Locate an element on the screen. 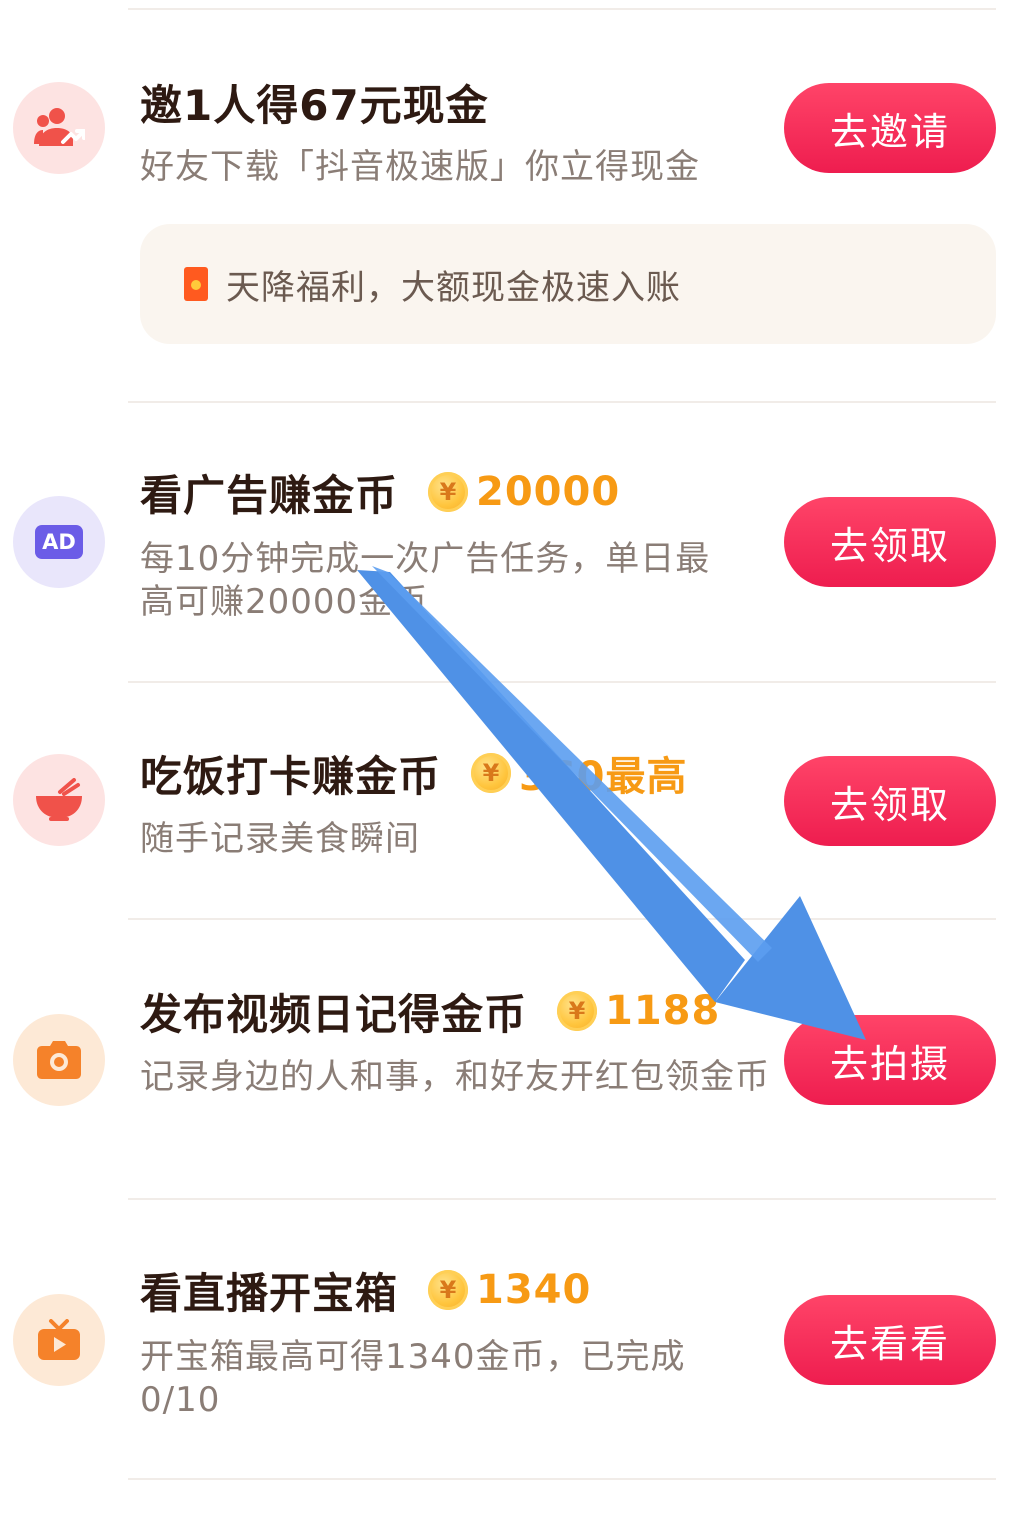 Image resolution: width=1028 pixels, height=1528 pixels. task-description: 好友下载「抖音极速版」你立得现金 is located at coordinates (420, 167).